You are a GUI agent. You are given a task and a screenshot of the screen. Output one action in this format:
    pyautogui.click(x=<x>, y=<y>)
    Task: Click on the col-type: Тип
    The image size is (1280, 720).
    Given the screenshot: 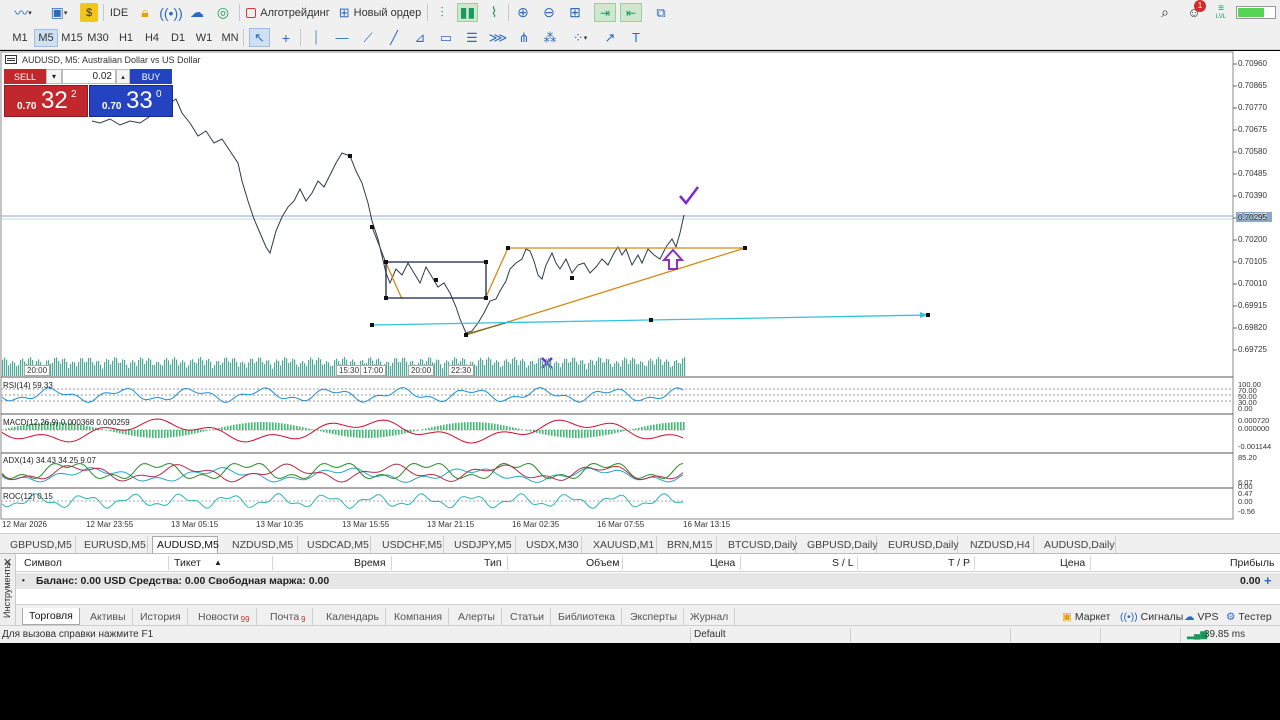 What is the action you would take?
    pyautogui.click(x=493, y=563)
    